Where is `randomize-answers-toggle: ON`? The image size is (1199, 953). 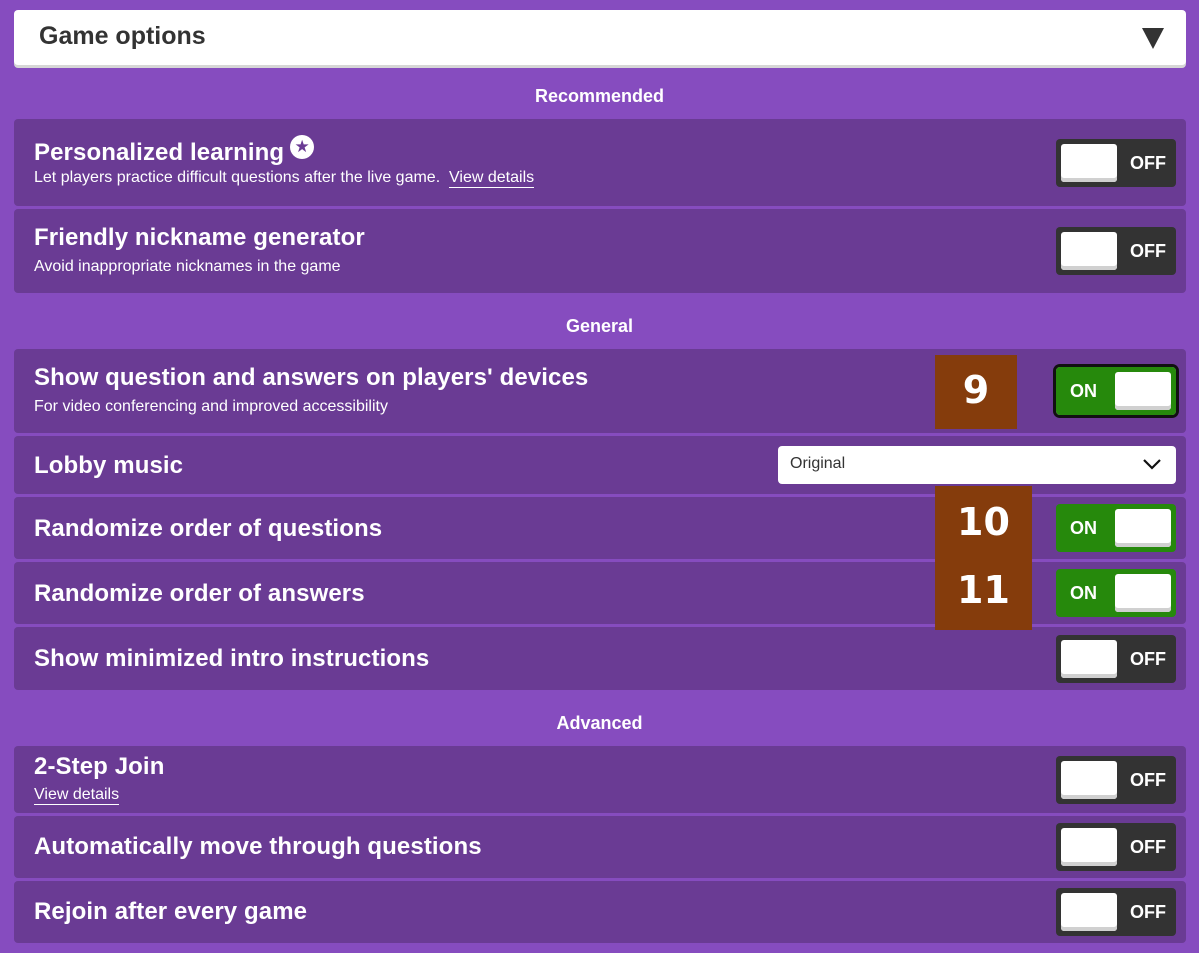 randomize-answers-toggle: ON is located at coordinates (1116, 593).